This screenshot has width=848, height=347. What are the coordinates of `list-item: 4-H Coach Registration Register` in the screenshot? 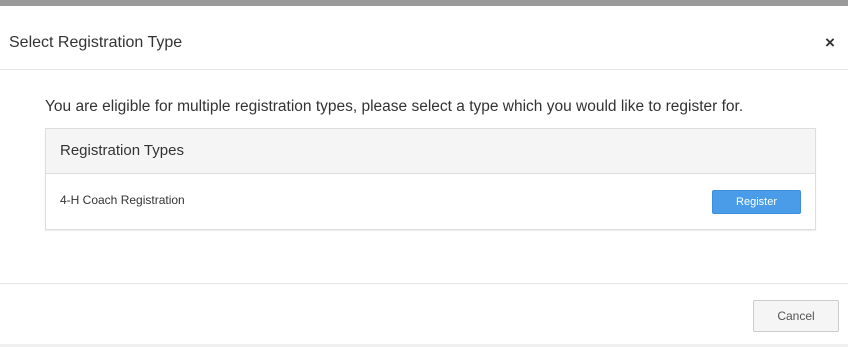 It's located at (430, 201).